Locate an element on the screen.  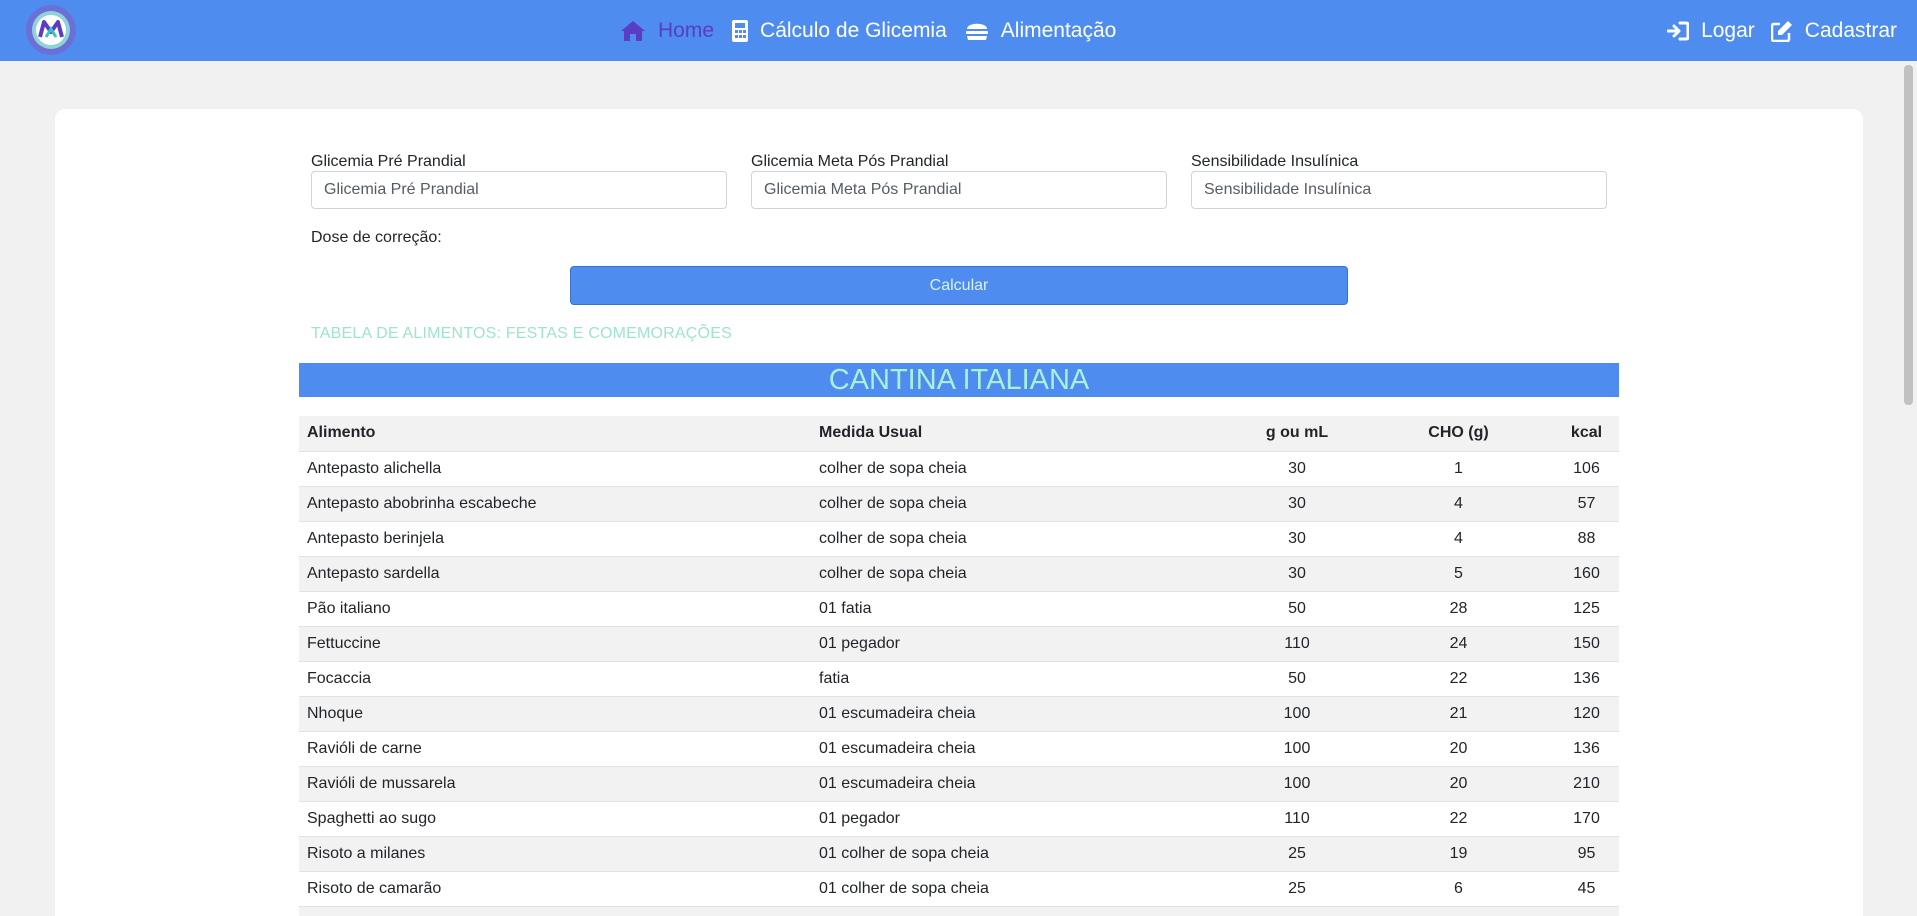
cell-alimento: Antepasto abobrinha escabeche is located at coordinates (555, 504).